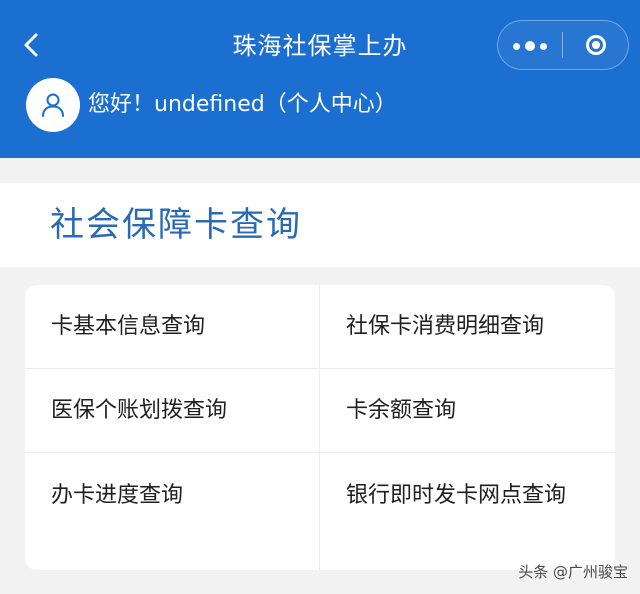  I want to click on person-icon, so click(53, 105).